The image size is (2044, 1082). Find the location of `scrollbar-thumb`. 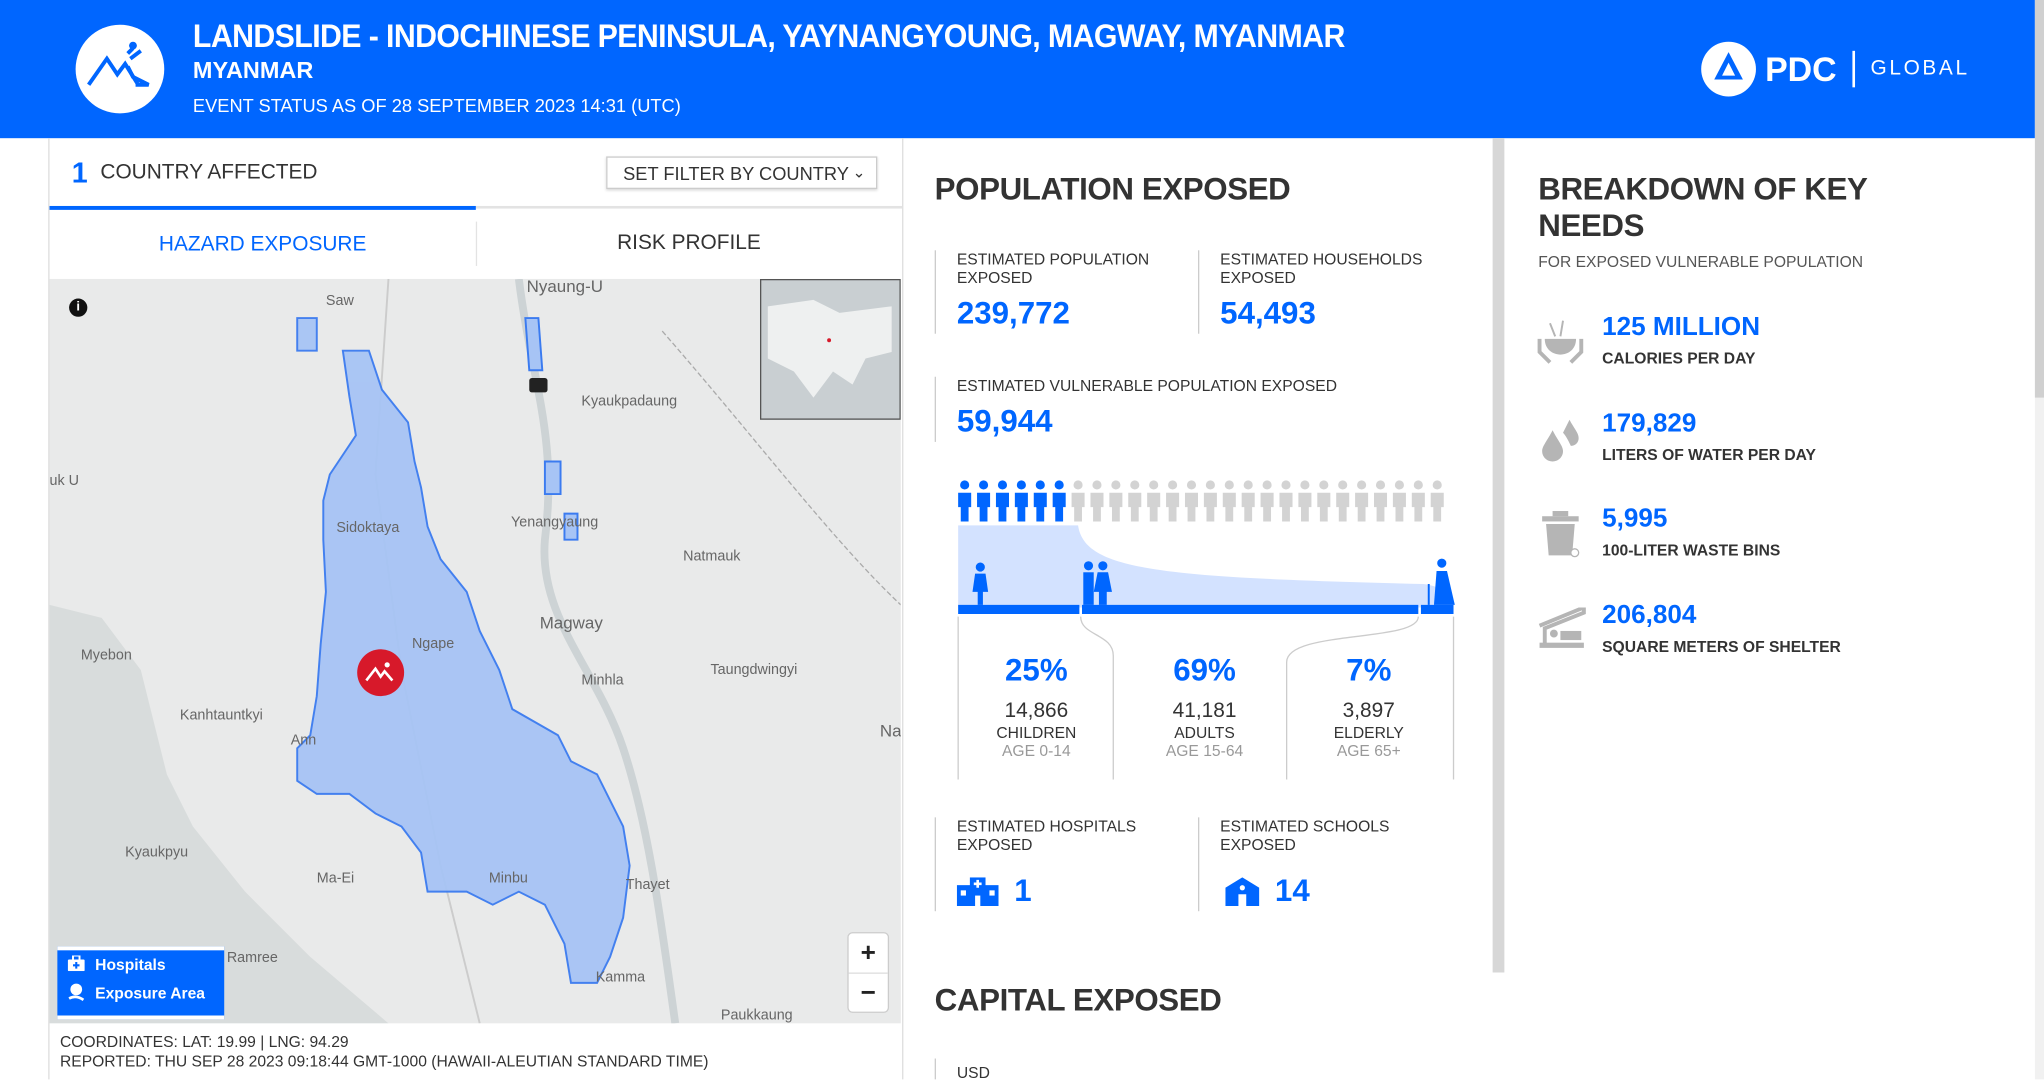

scrollbar-thumb is located at coordinates (2039, 199).